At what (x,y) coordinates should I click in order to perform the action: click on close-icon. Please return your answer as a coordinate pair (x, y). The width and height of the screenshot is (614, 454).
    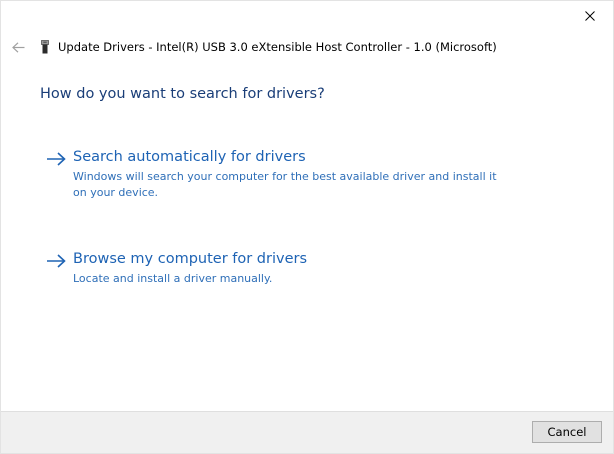
    Looking at the image, I should click on (590, 16).